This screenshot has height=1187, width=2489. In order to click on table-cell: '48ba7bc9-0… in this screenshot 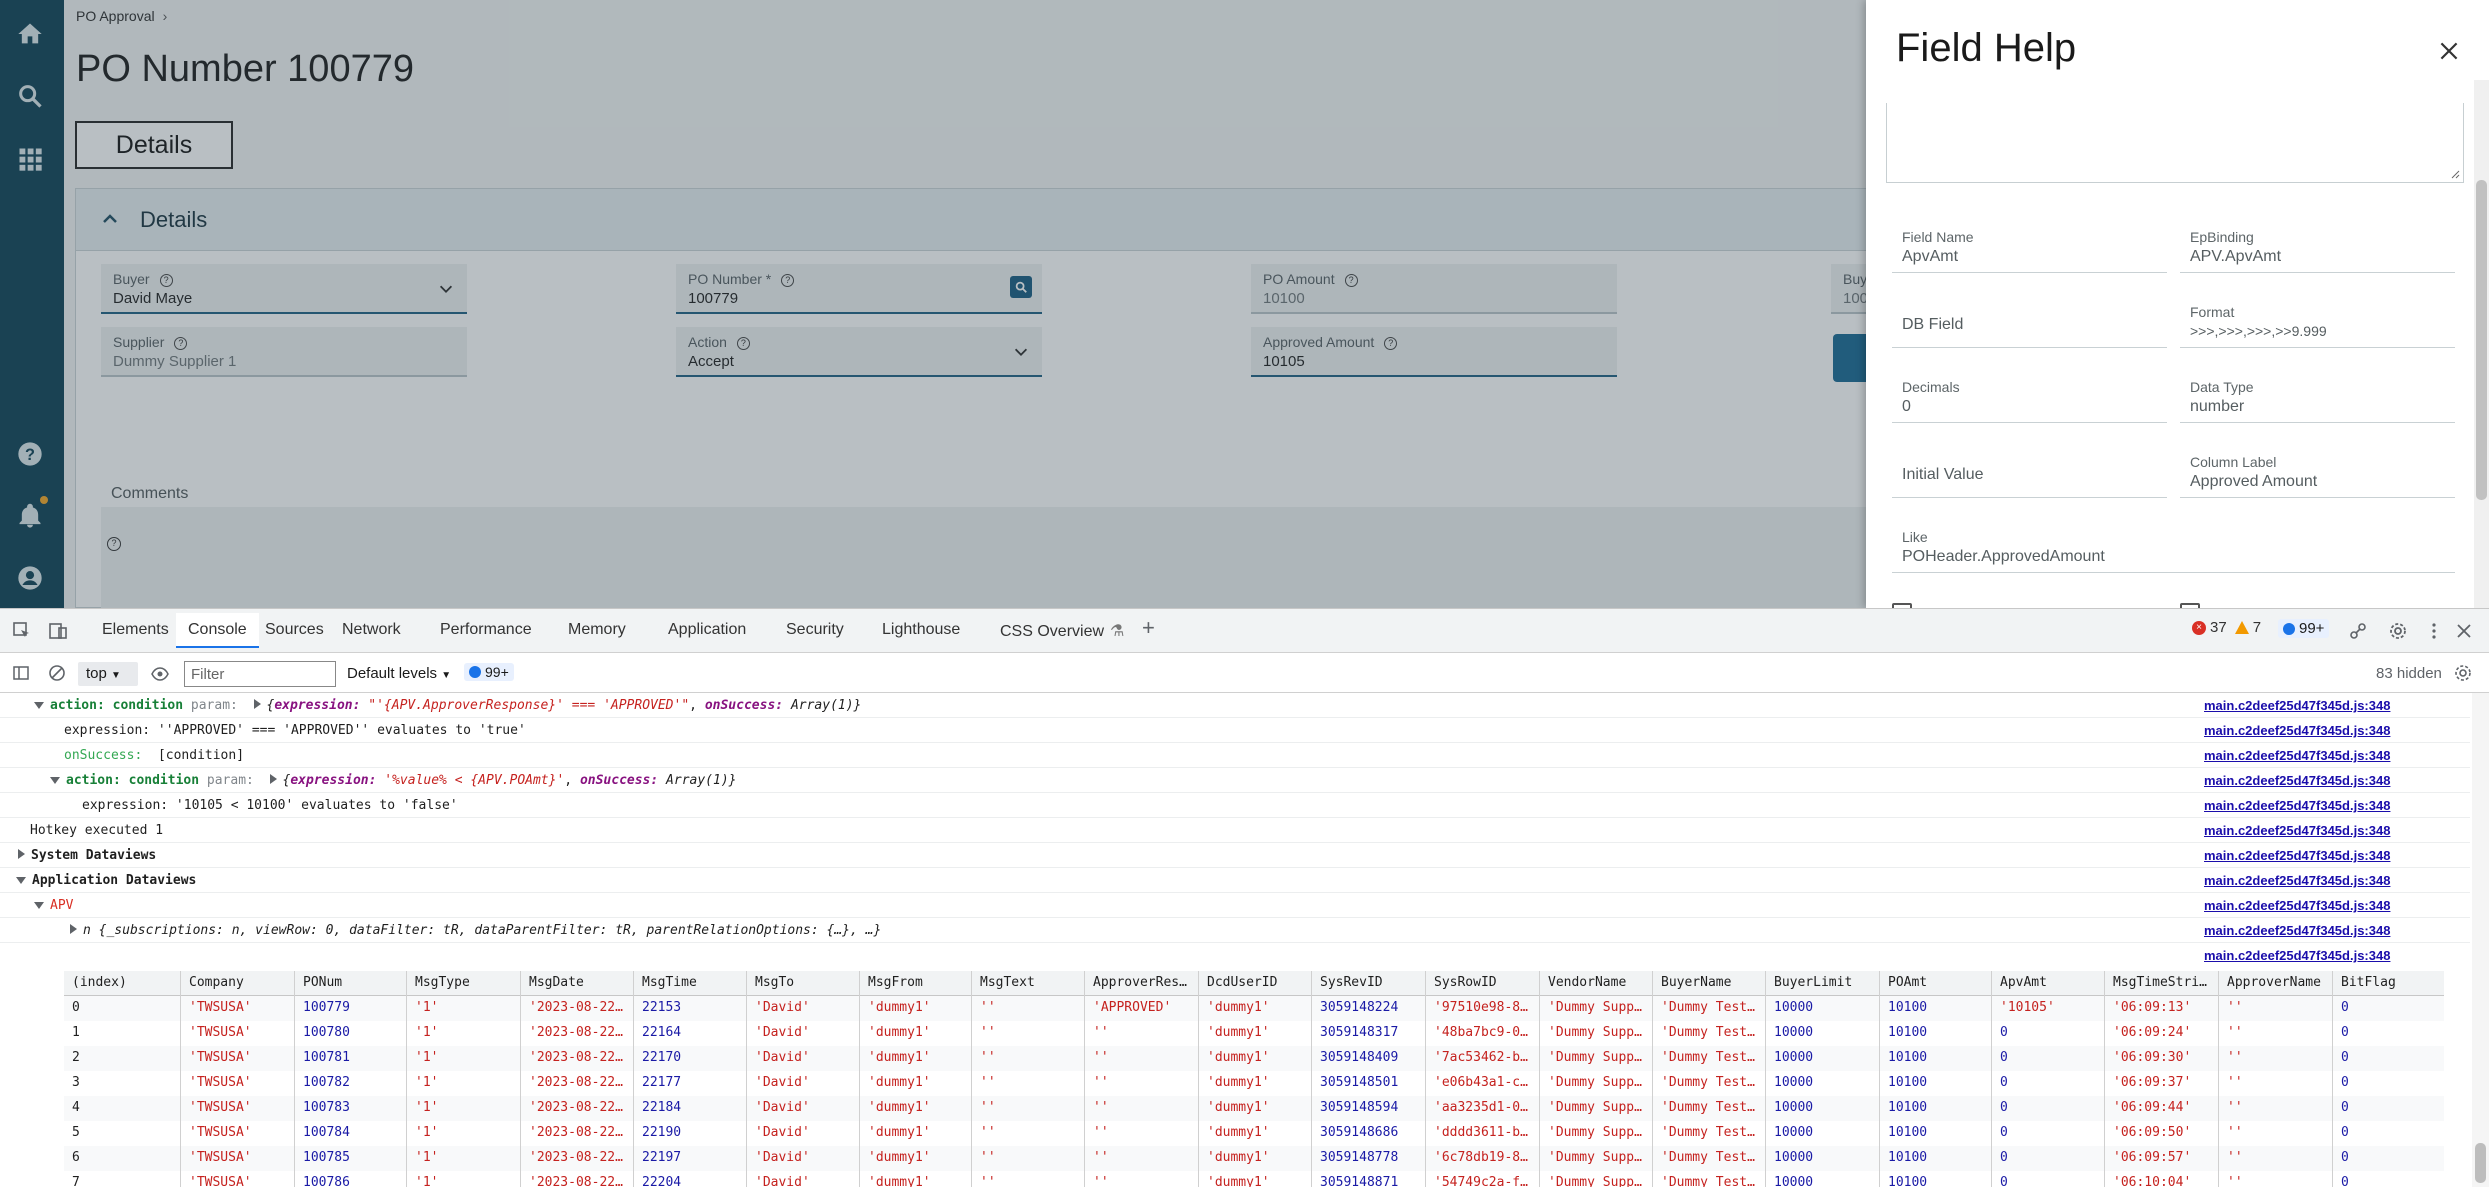, I will do `click(1481, 1032)`.